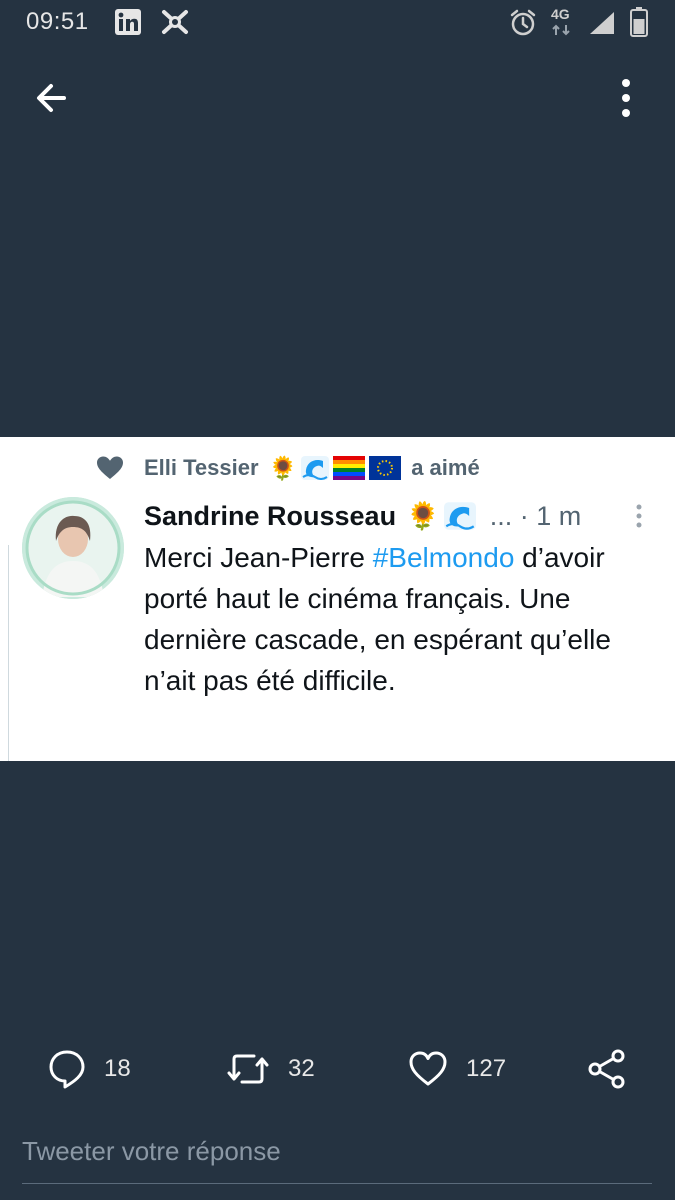  Describe the element at coordinates (151, 1151) in the screenshot. I see `reply-placeholder: Tweeter votre réponse` at that location.